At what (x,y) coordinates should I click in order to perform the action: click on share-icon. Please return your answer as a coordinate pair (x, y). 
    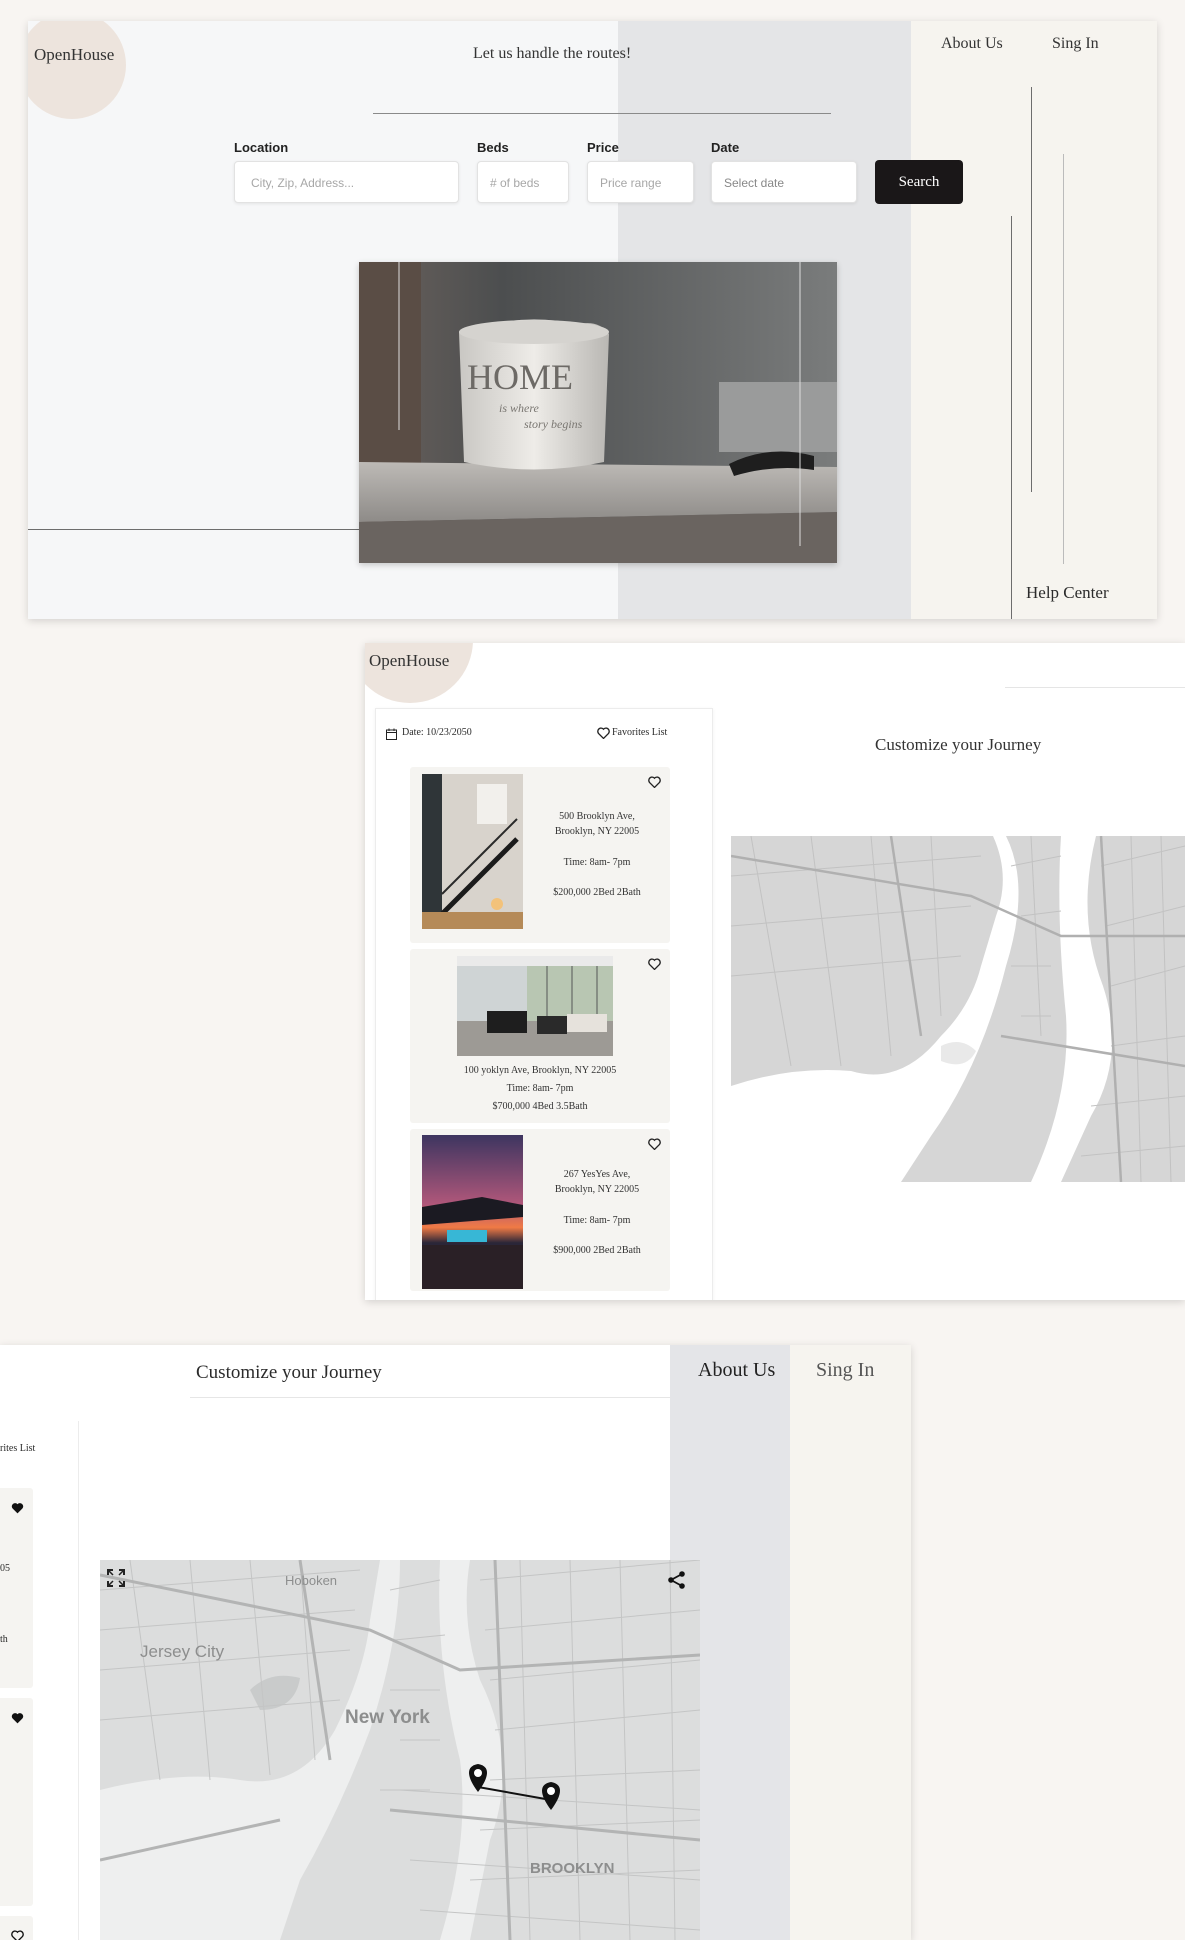
    Looking at the image, I should click on (677, 1582).